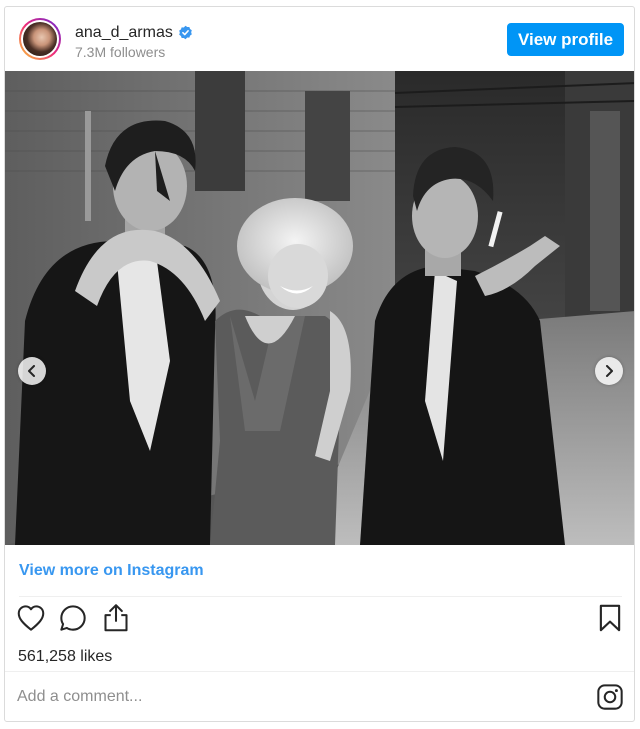 Image resolution: width=640 pixels, height=729 pixels. I want to click on save-button, so click(610, 618).